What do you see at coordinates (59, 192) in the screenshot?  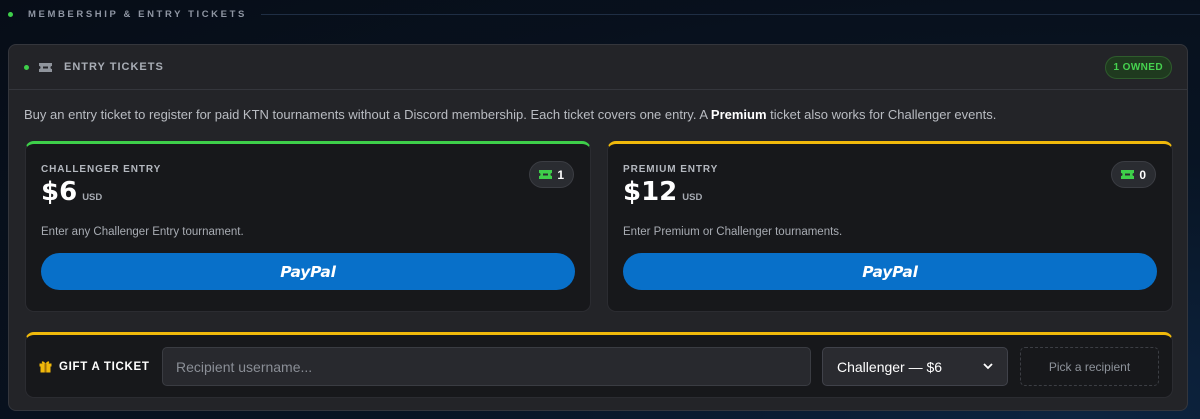 I see `price-amount: $6` at bounding box center [59, 192].